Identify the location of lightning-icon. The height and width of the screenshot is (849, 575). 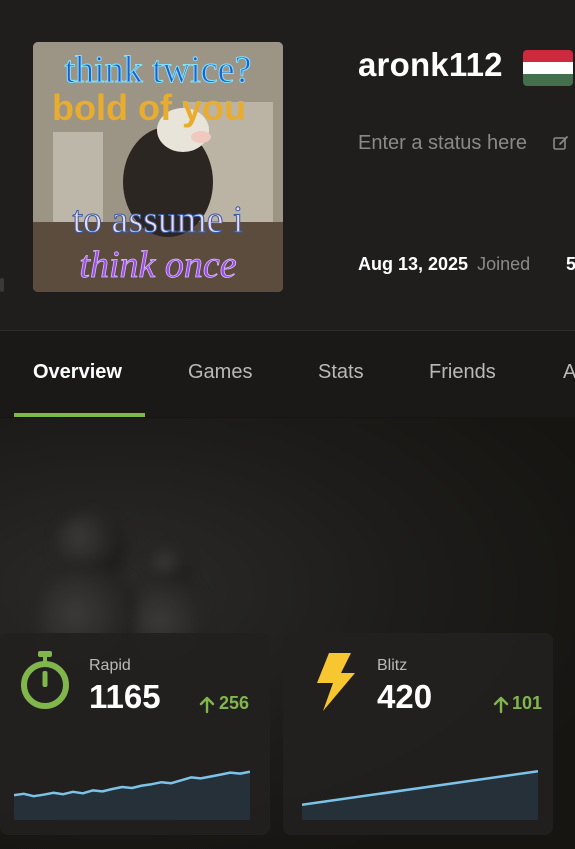
(336, 682).